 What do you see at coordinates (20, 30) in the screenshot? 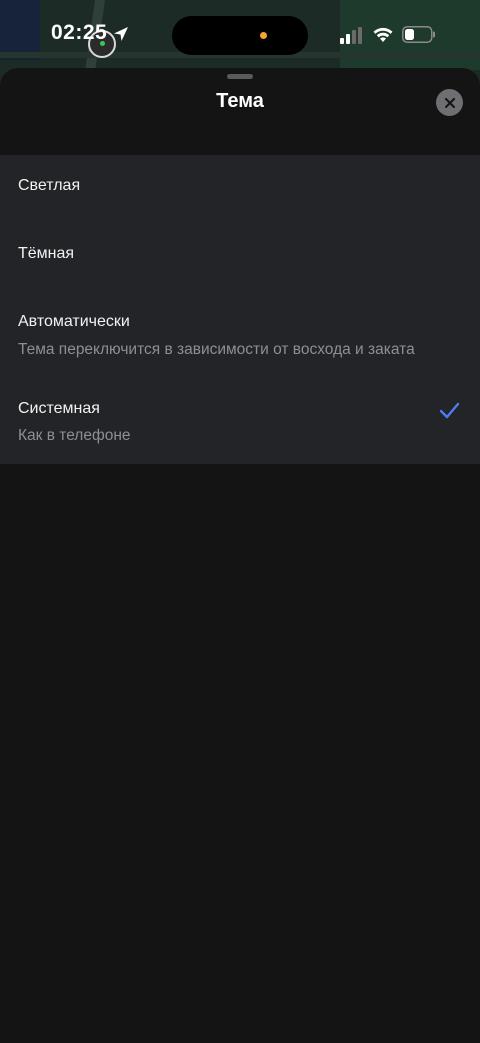
I see `map-water` at bounding box center [20, 30].